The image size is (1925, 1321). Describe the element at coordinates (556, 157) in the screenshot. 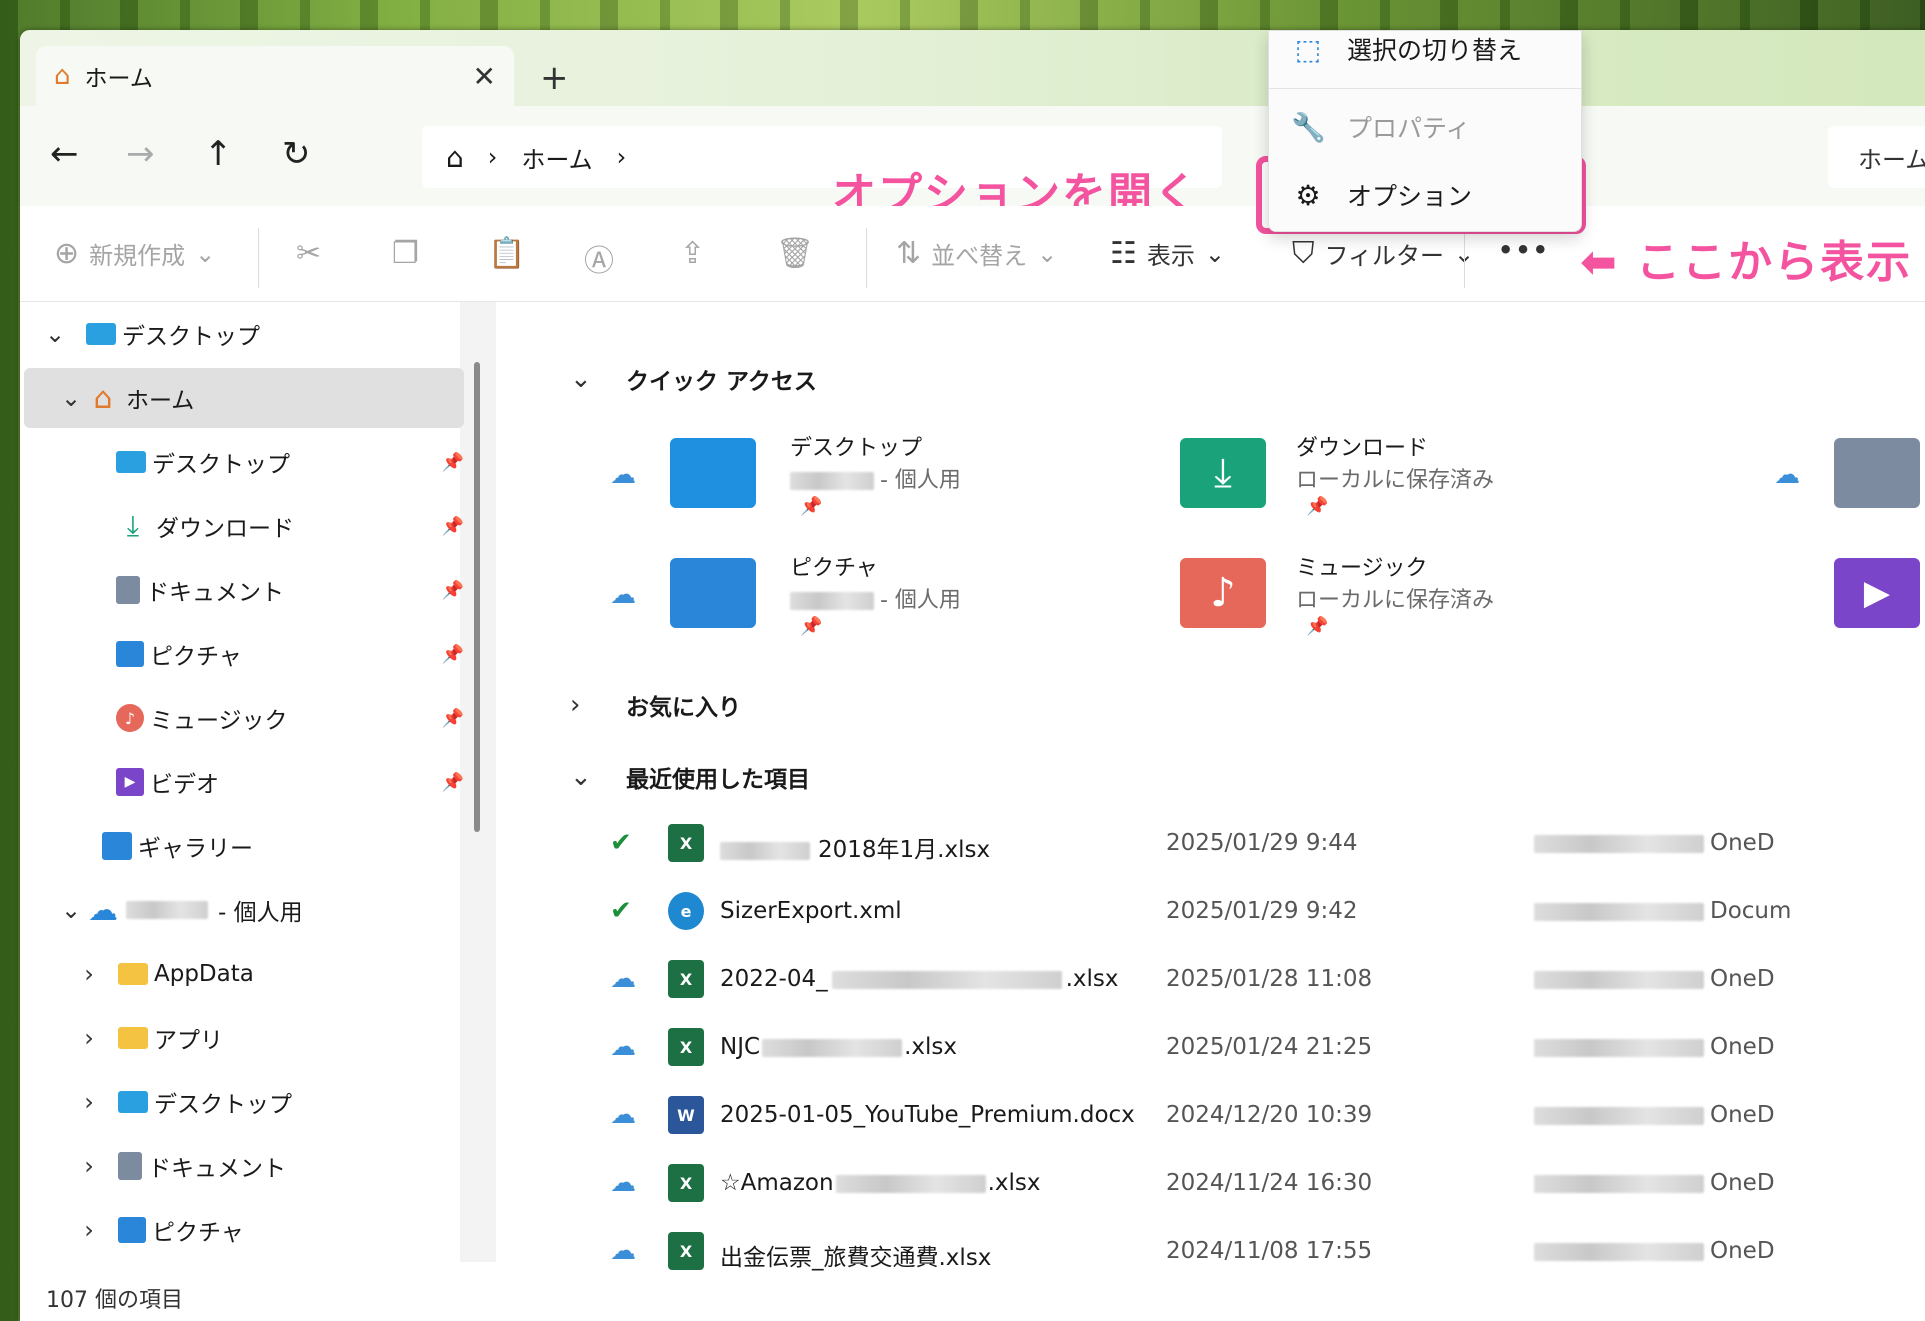

I see `breadcrumb-home: ホーム` at that location.